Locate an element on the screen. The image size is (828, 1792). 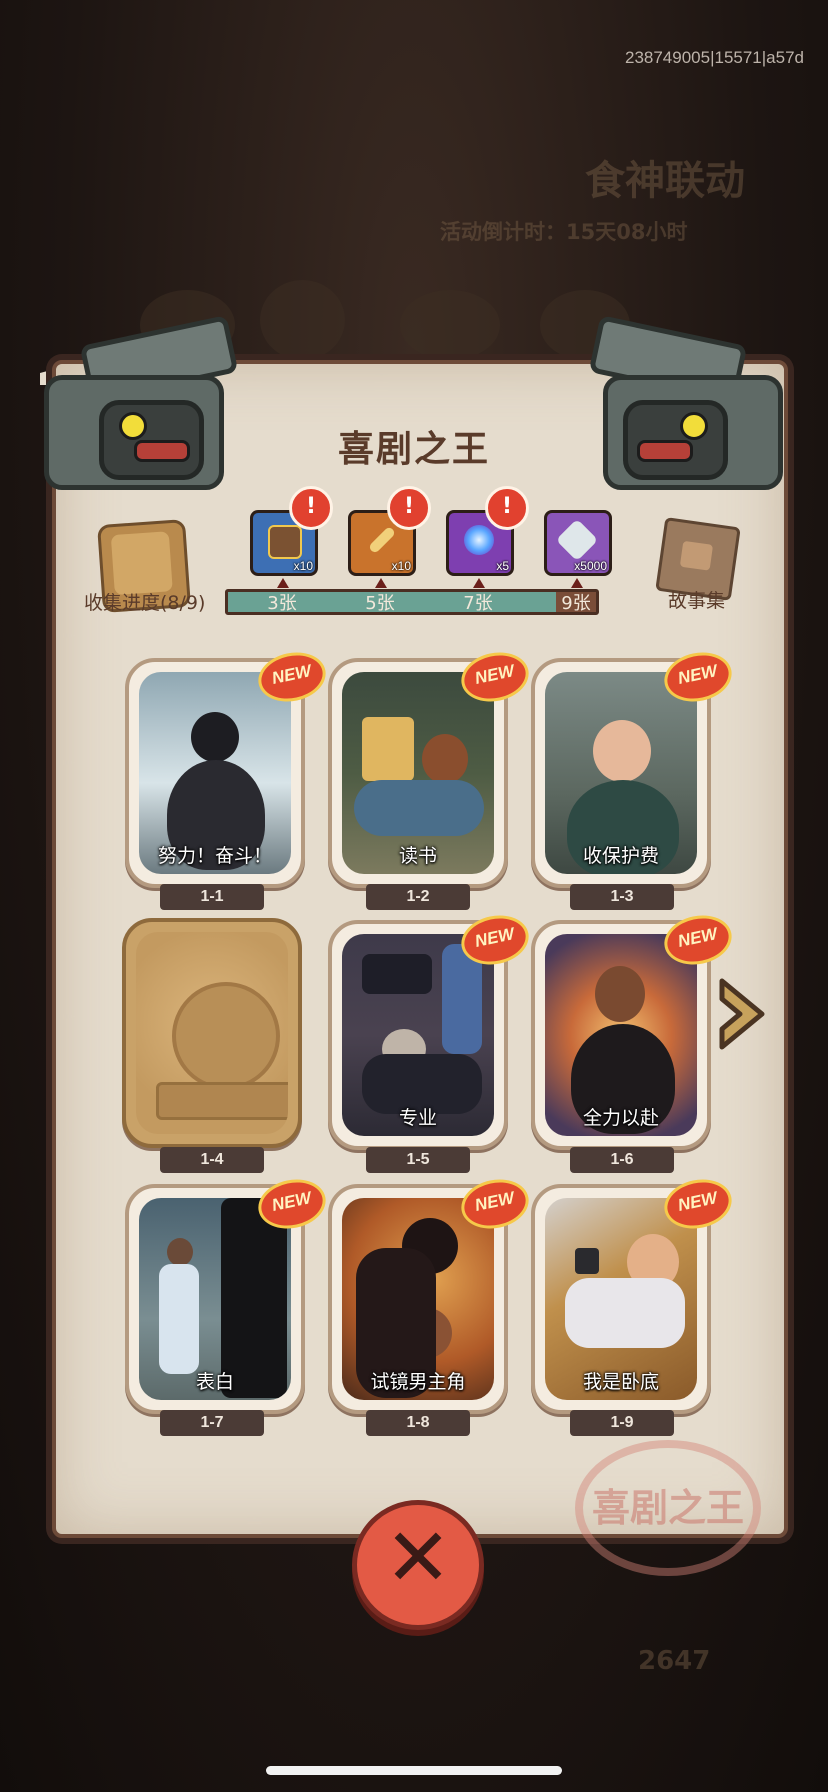
card-number-plate: 1-1 is located at coordinates (212, 897).